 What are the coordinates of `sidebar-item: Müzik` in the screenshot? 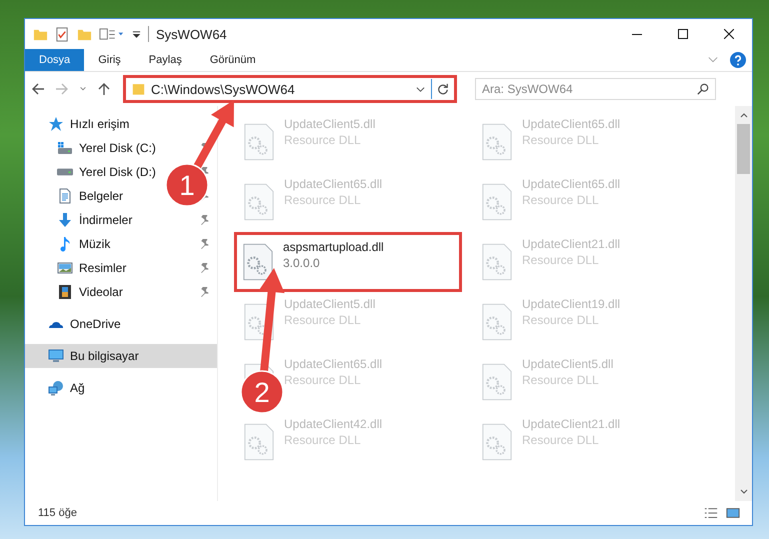 It's located at (106, 244).